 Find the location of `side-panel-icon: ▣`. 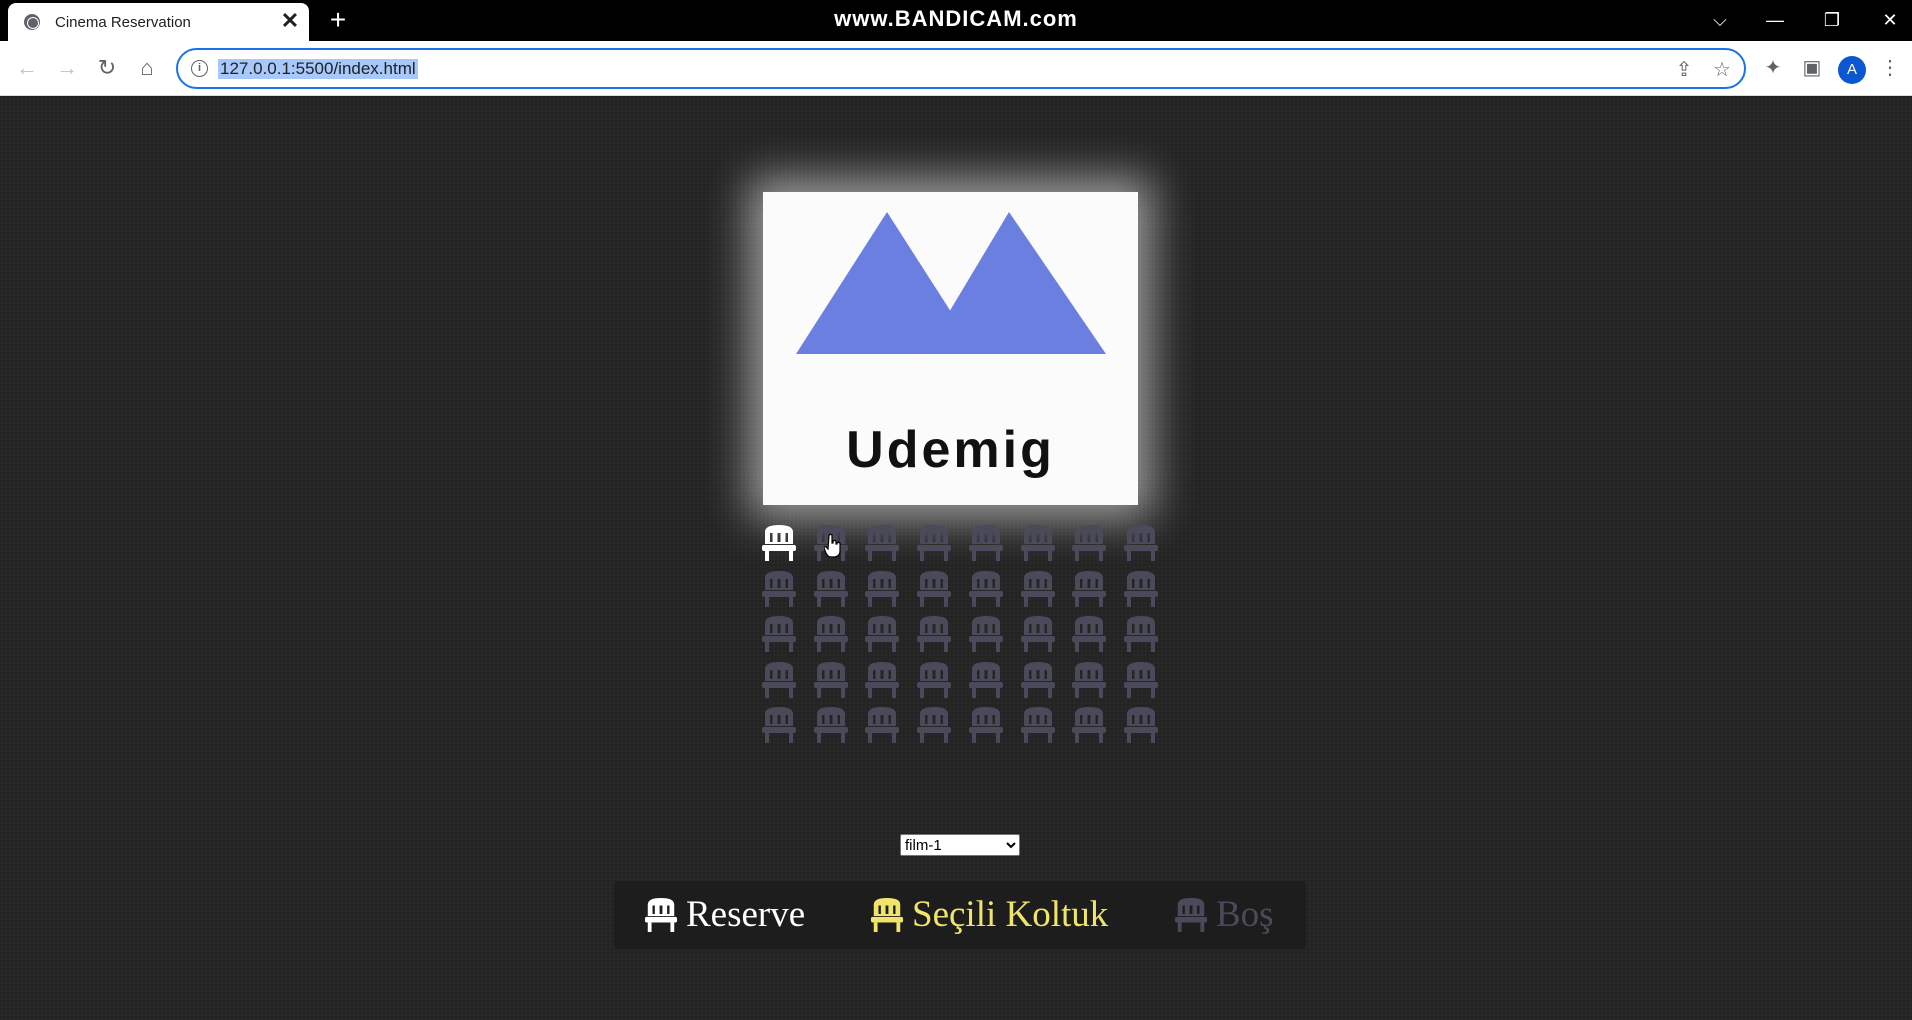

side-panel-icon: ▣ is located at coordinates (1812, 68).